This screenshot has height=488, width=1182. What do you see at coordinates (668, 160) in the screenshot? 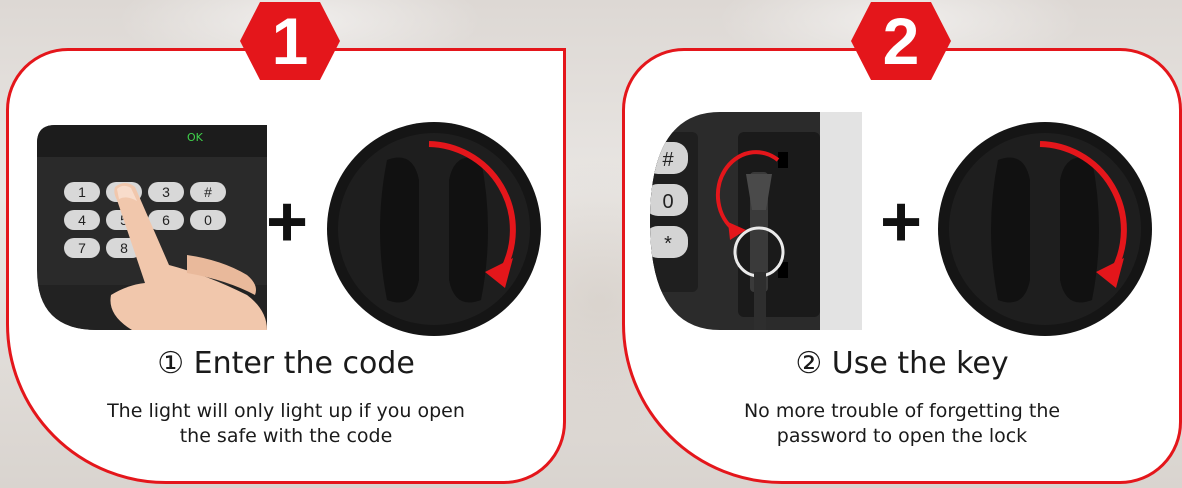
I see `key-hash-closeup: #` at bounding box center [668, 160].